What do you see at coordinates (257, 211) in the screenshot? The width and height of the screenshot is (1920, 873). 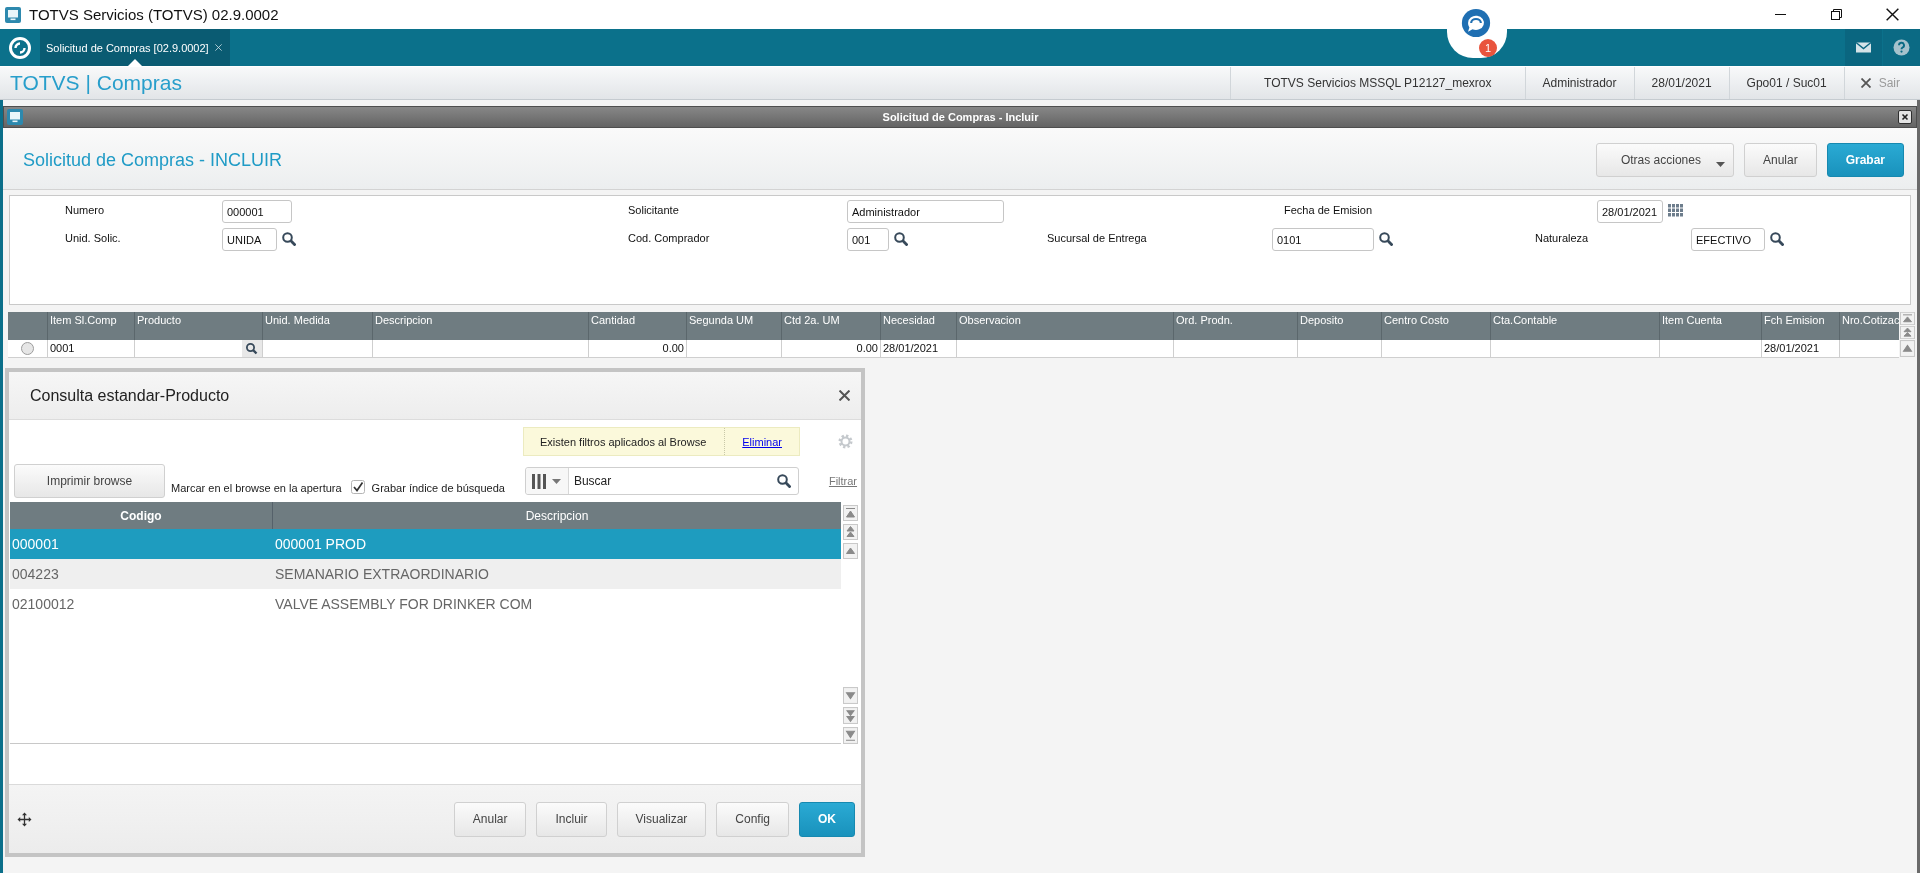 I see `text-field: 000001` at bounding box center [257, 211].